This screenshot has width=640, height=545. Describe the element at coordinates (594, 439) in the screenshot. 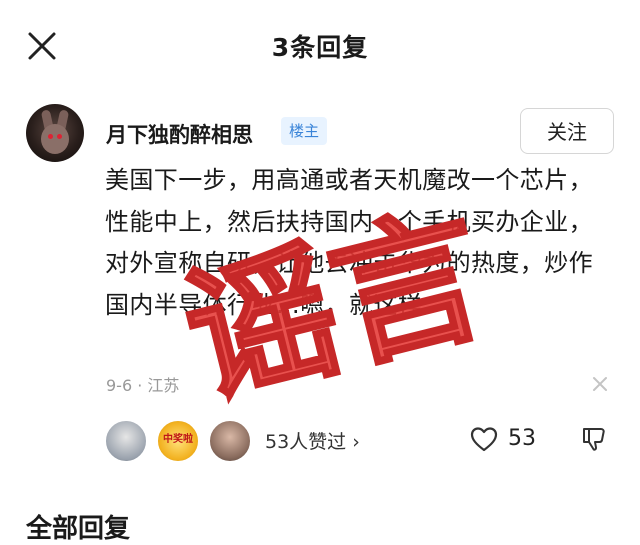

I see `thumbs-down-icon` at that location.